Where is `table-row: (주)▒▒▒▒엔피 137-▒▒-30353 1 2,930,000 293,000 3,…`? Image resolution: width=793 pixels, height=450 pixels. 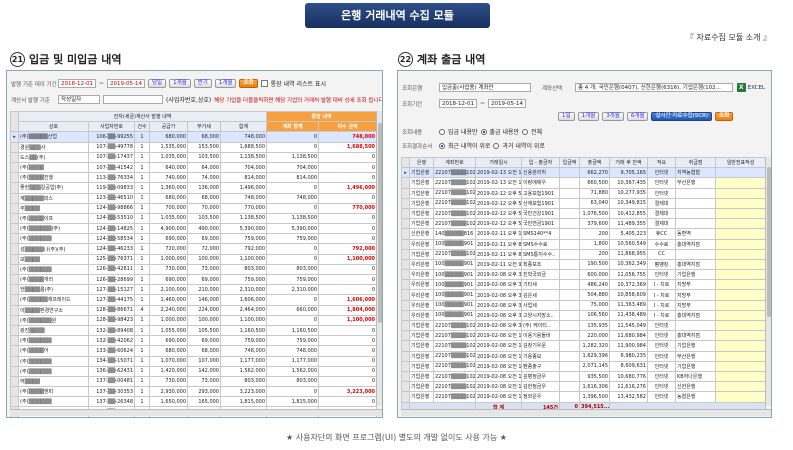 table-row: (주)▒▒▒▒엔피 137-▒▒-30353 1 2,930,000 293,000 3,… is located at coordinates (194, 392).